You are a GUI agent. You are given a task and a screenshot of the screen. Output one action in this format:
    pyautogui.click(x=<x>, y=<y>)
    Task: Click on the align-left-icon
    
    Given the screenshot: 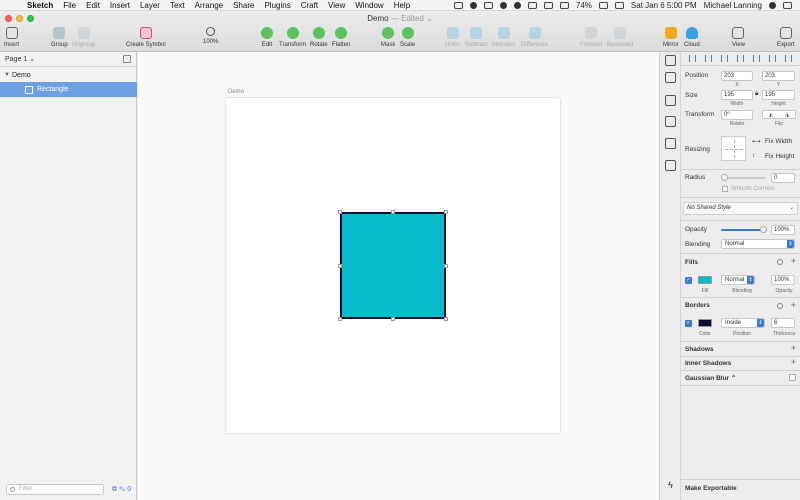 What is the action you would take?
    pyautogui.click(x=692, y=58)
    